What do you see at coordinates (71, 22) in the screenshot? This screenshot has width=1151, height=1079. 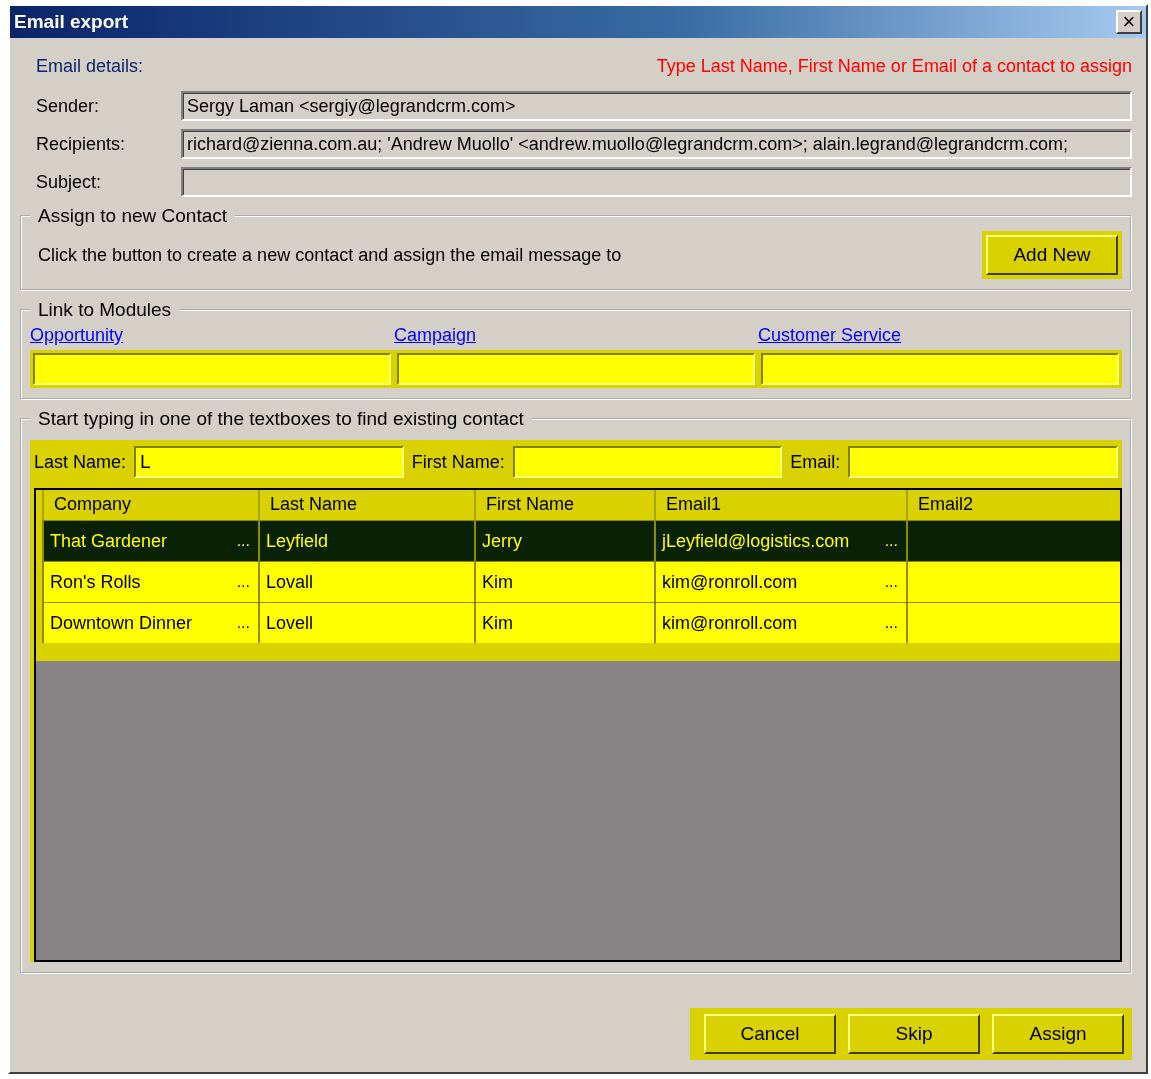 I see `window-title: Email export` at bounding box center [71, 22].